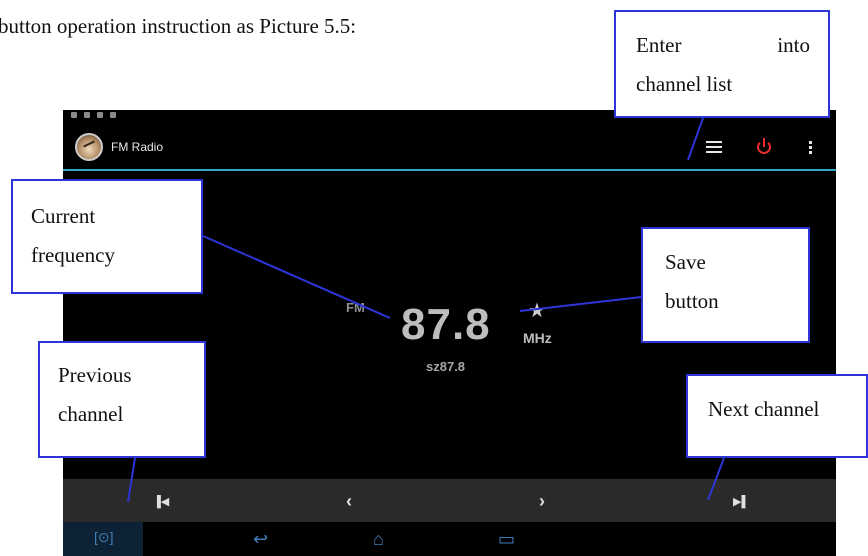 This screenshot has height=556, width=868. I want to click on fm-radio-app-icon, so click(89, 147).